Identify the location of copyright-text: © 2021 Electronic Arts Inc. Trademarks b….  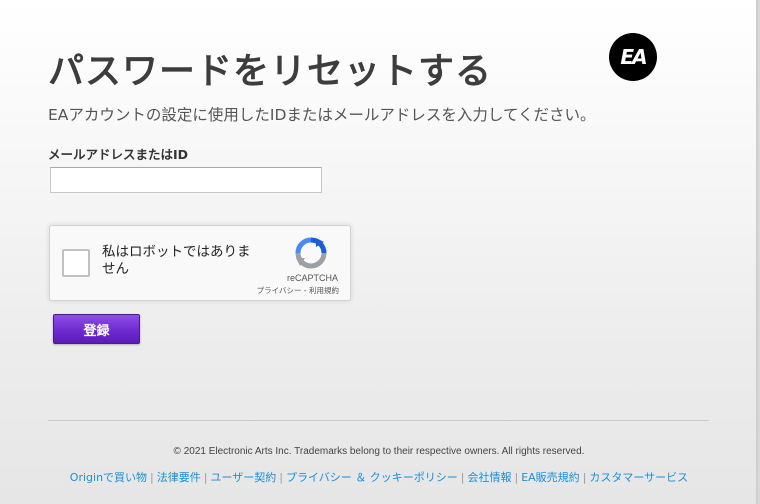
(379, 451).